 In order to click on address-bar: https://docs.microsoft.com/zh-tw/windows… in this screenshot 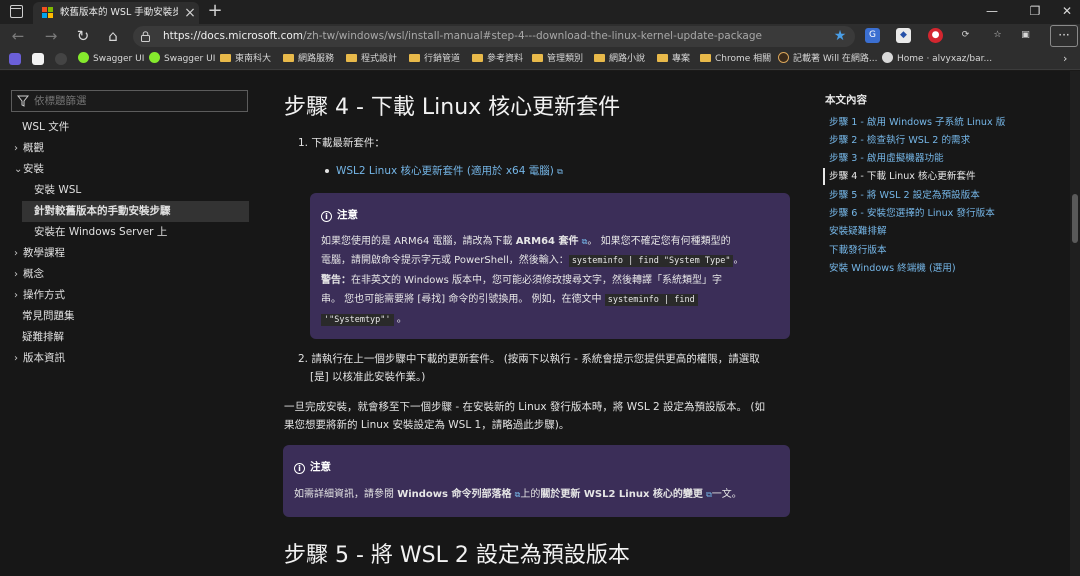, I will do `click(494, 36)`.